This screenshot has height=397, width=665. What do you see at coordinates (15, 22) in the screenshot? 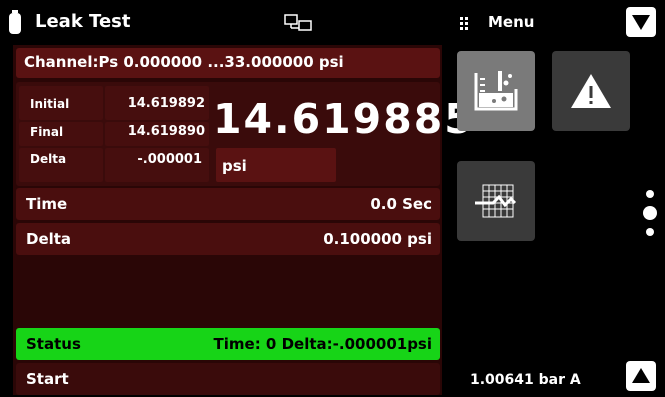
I see `cylinder-icon` at bounding box center [15, 22].